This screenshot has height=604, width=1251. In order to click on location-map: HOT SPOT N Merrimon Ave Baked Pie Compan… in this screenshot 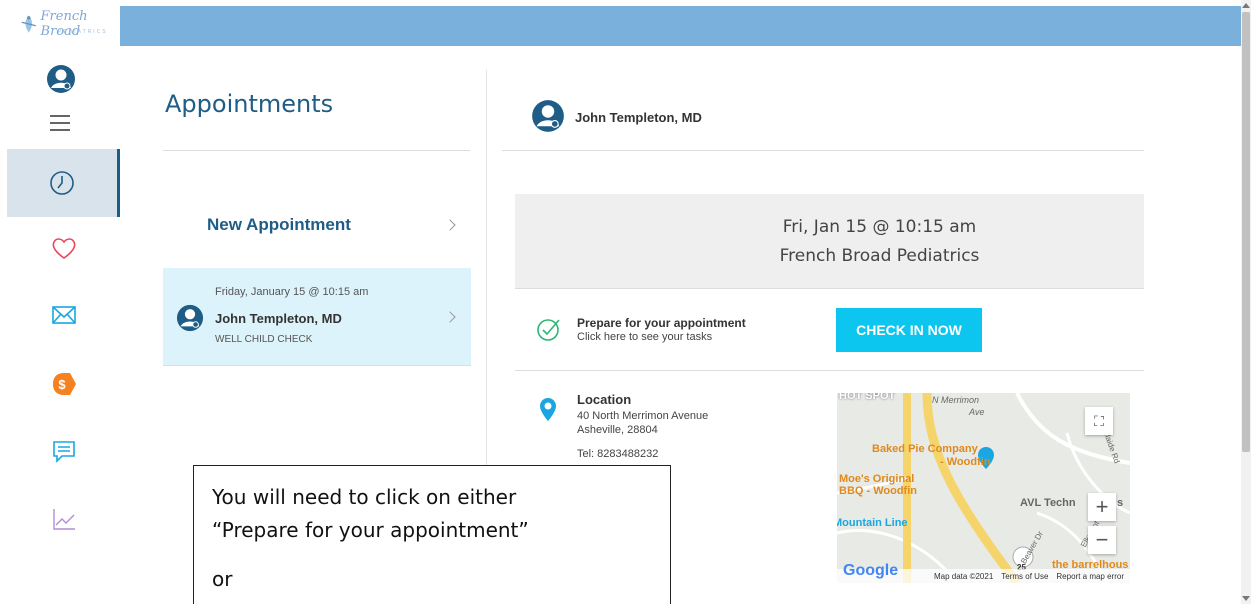, I will do `click(983, 488)`.